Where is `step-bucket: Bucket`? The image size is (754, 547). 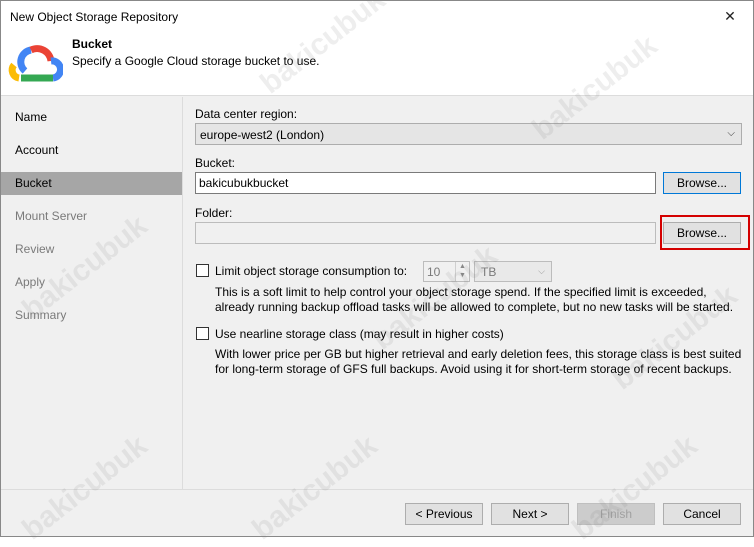 step-bucket: Bucket is located at coordinates (91, 183).